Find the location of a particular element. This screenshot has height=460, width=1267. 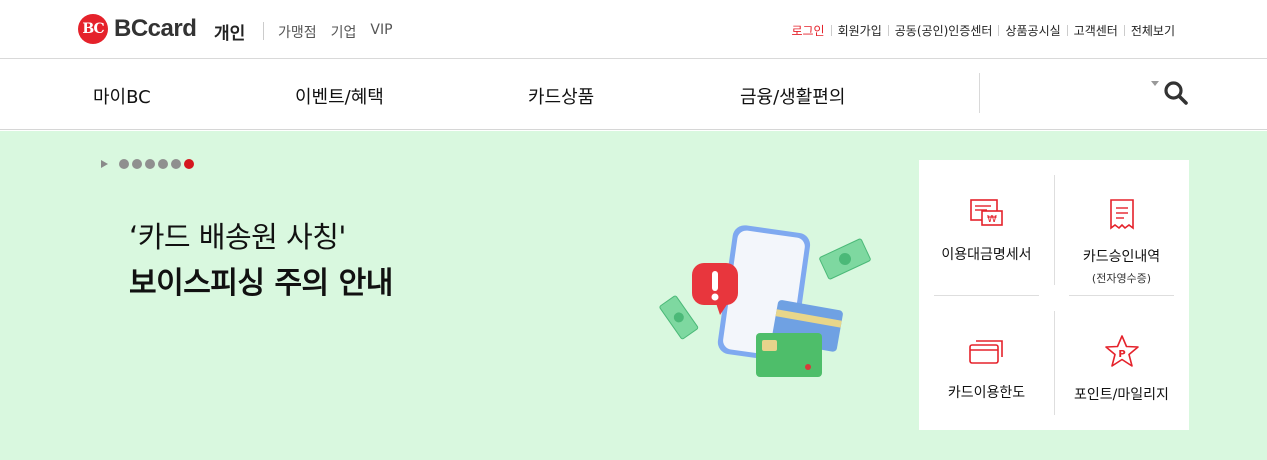

slide-indicators is located at coordinates (147, 164).